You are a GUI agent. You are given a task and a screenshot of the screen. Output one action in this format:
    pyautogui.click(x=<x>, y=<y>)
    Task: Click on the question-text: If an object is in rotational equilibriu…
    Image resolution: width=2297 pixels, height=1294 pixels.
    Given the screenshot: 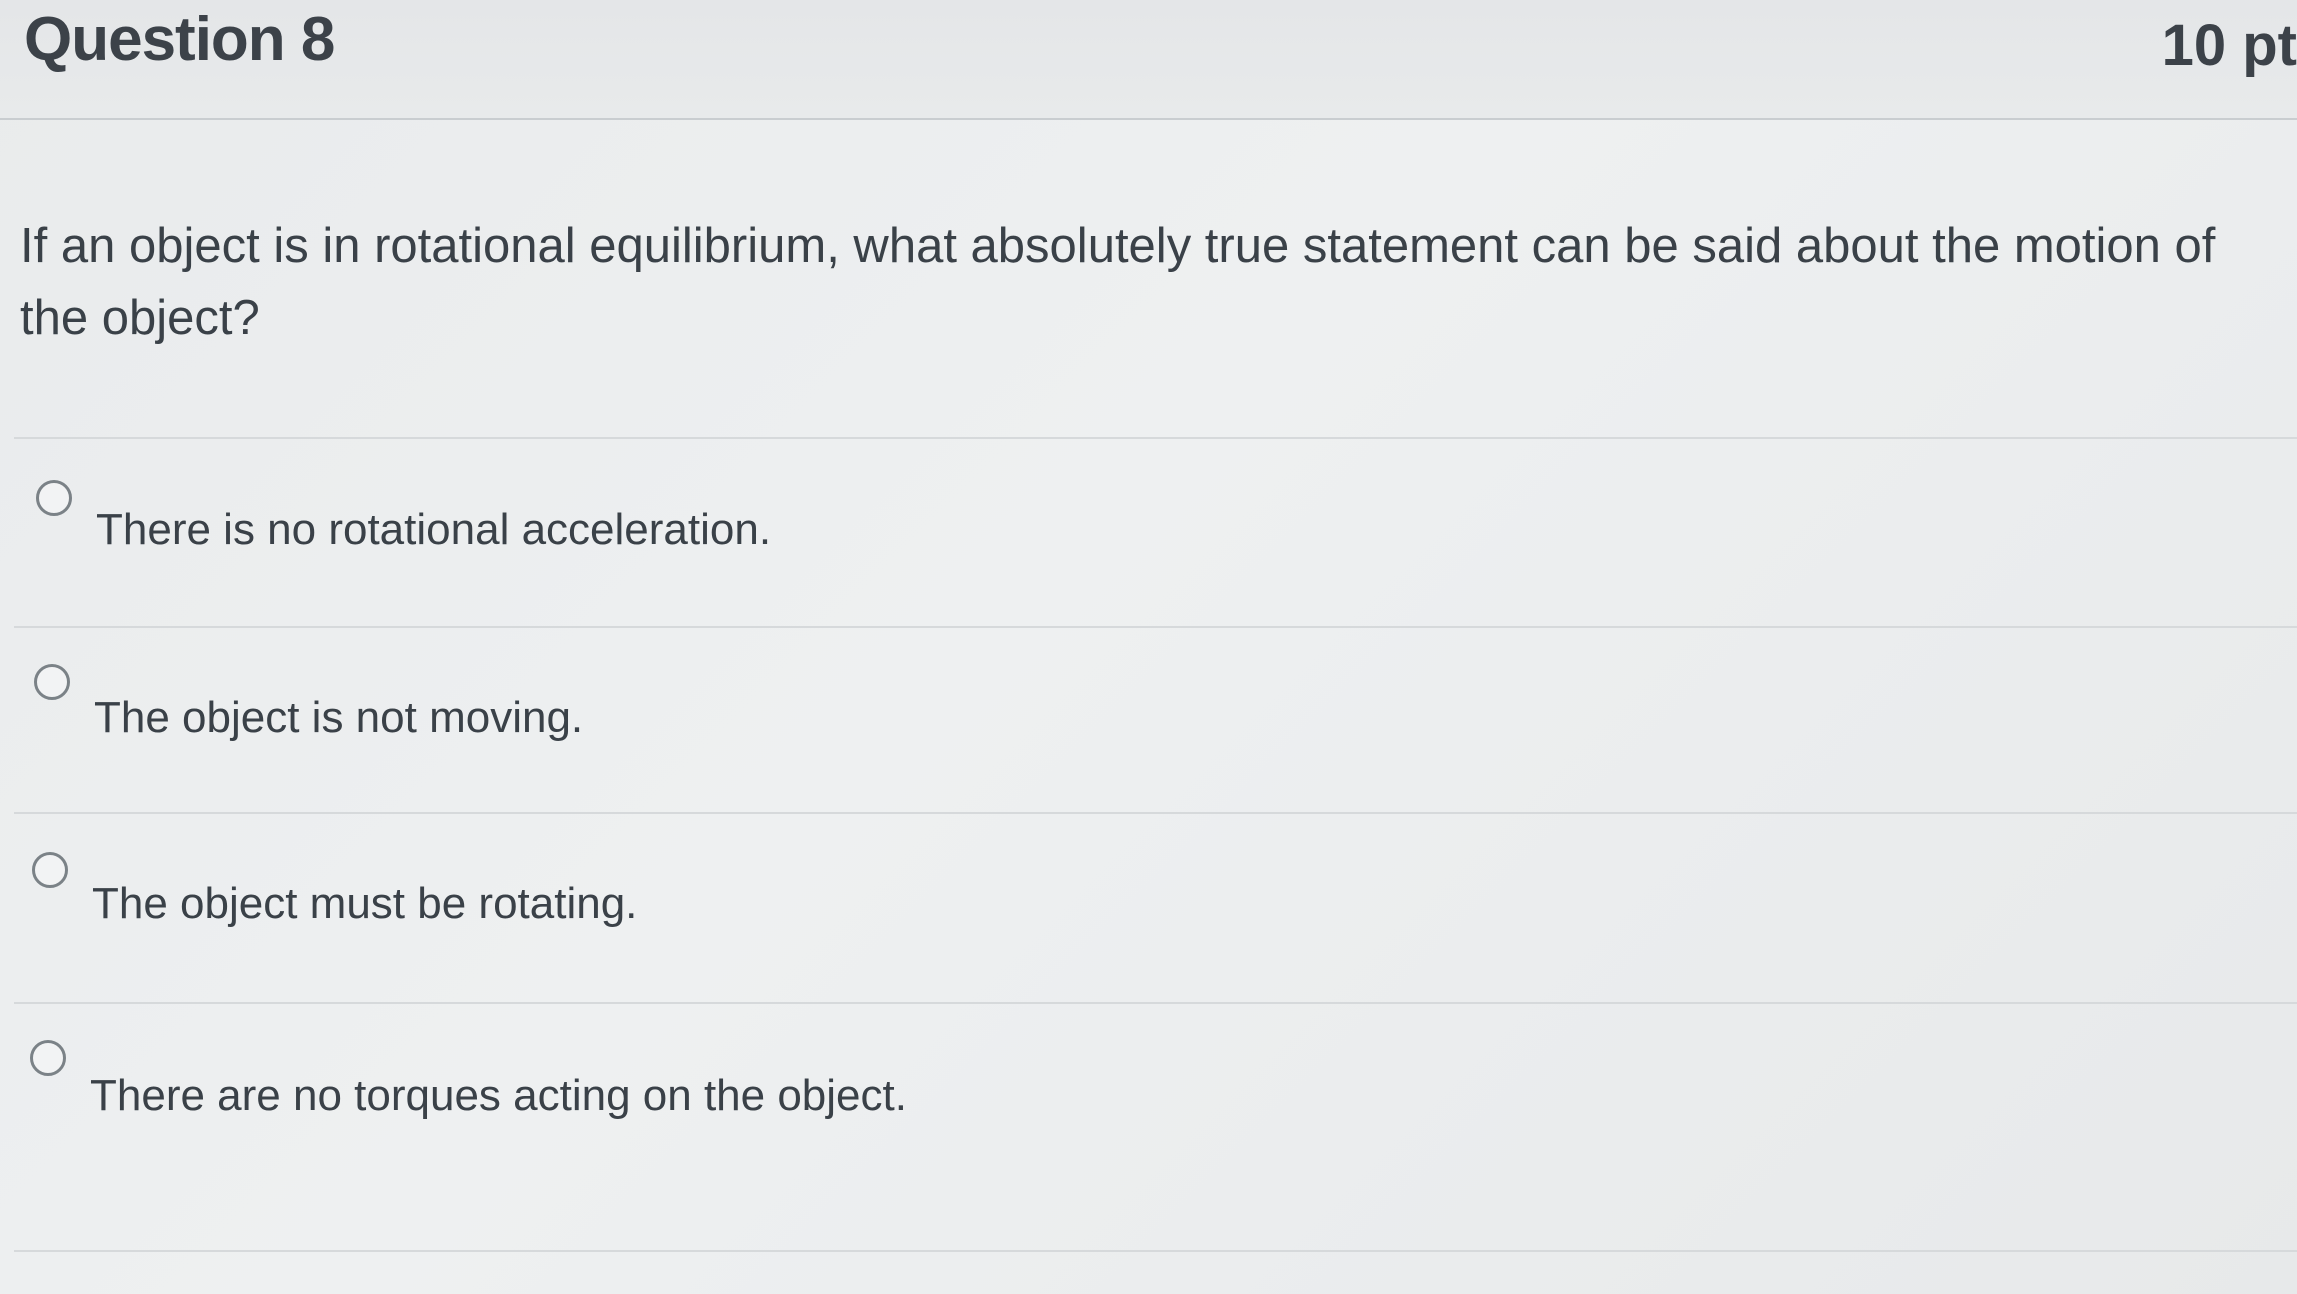 What is the action you would take?
    pyautogui.click(x=1118, y=282)
    